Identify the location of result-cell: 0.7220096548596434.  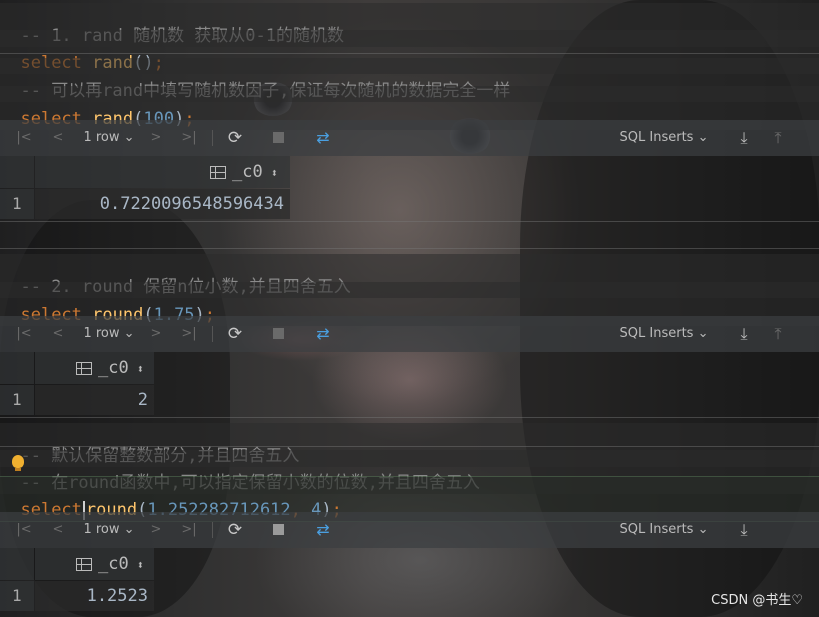
(162, 204).